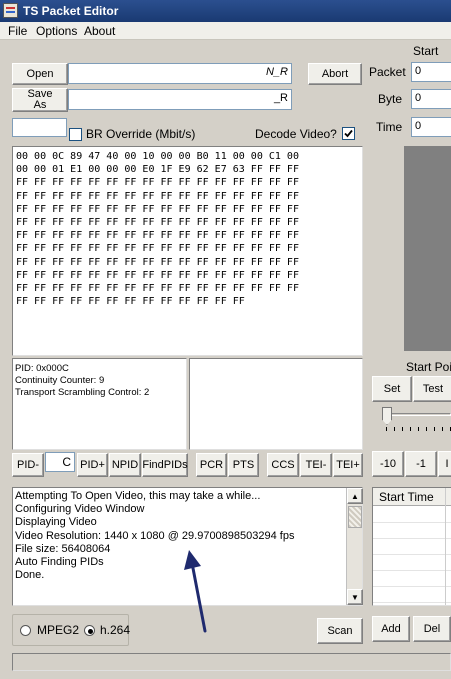 This screenshot has height=679, width=451. Describe the element at coordinates (431, 72) in the screenshot. I see `packet-field: 0` at that location.